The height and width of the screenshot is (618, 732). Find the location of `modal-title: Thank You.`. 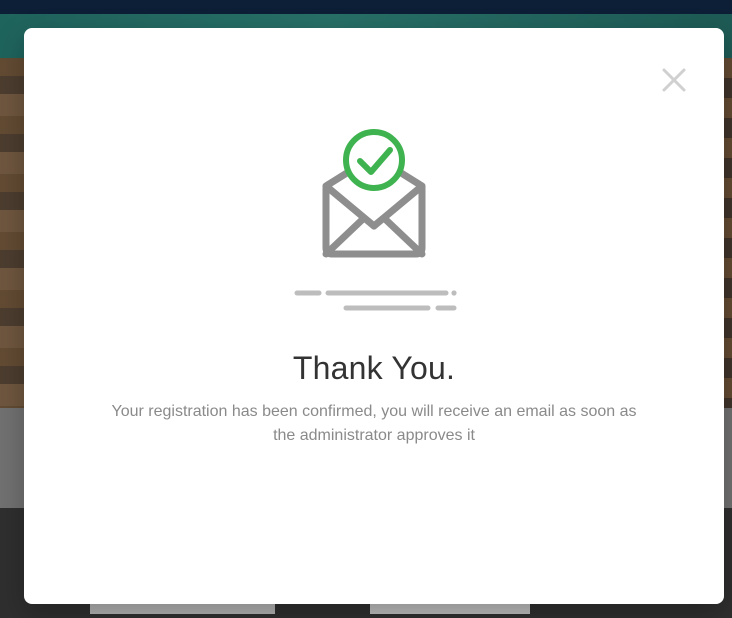

modal-title: Thank You. is located at coordinates (374, 368).